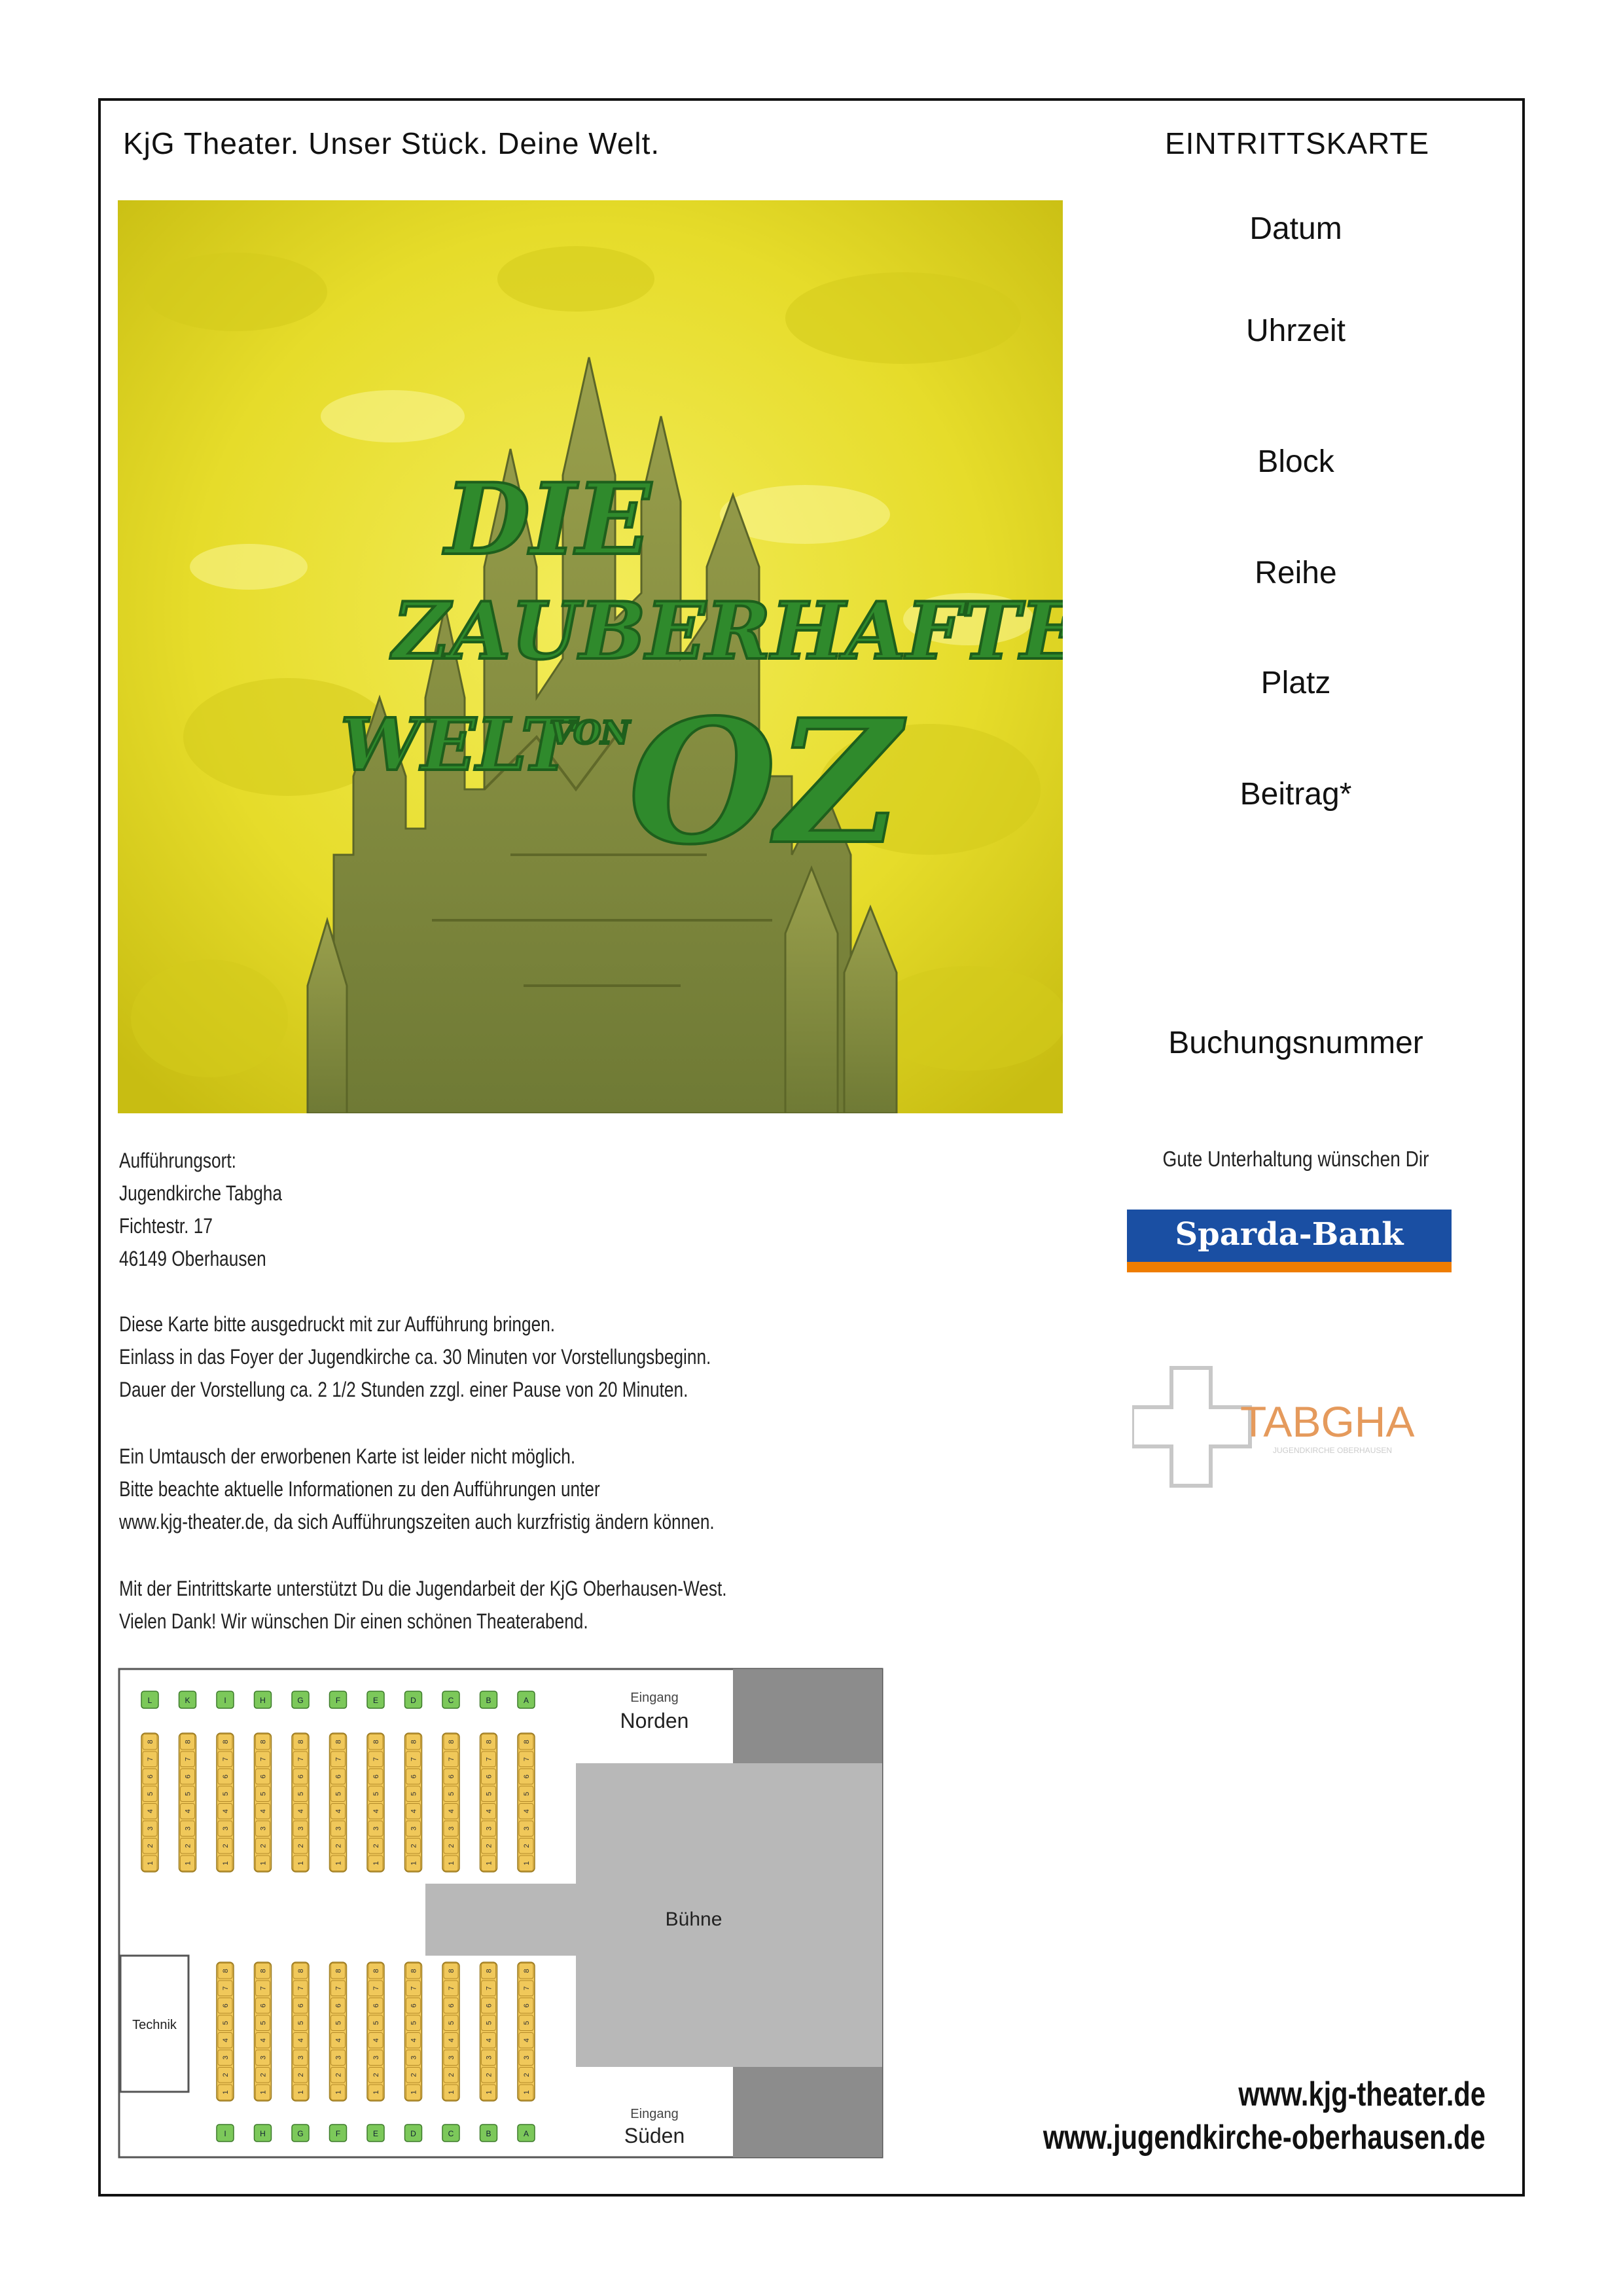 The height and width of the screenshot is (2296, 1623). Describe the element at coordinates (1295, 683) in the screenshot. I see `field-seat: Platz` at that location.